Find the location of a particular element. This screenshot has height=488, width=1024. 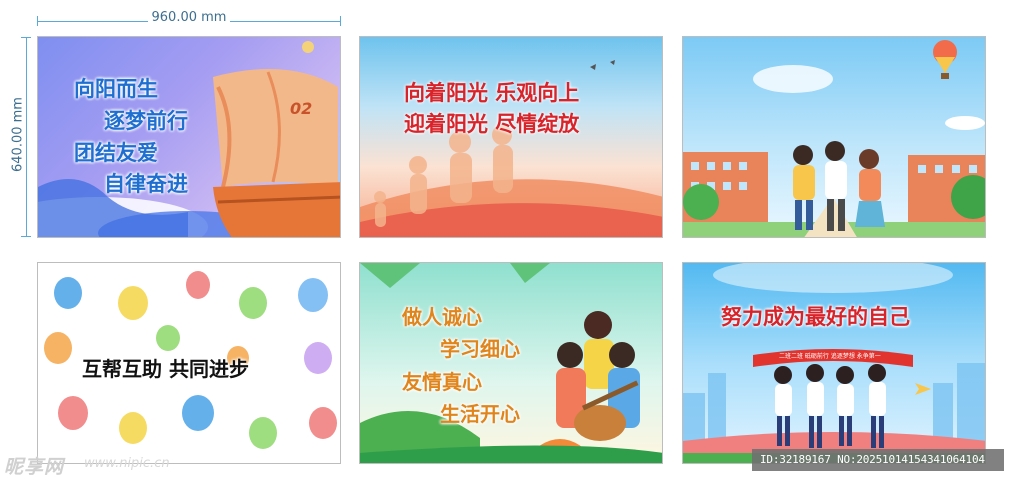

width-dimension: 960.00 mm is located at coordinates (189, 18).